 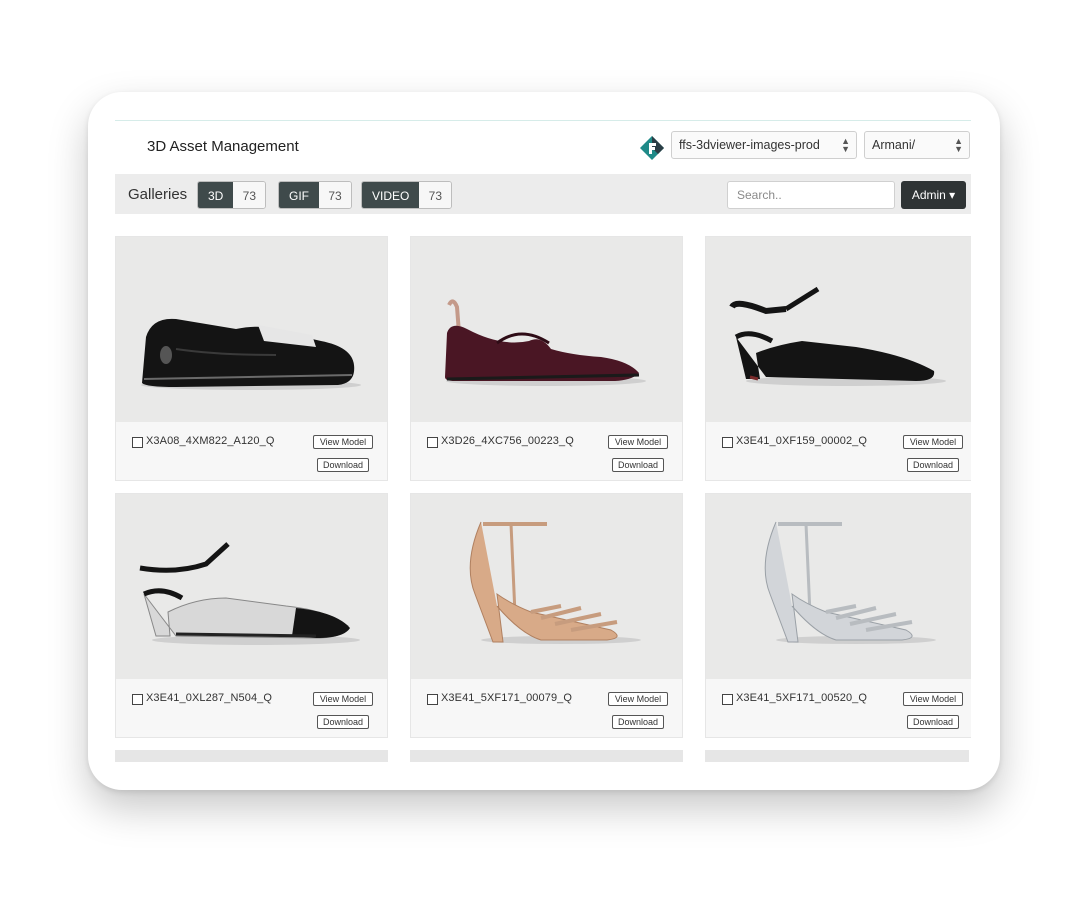 I want to click on asset-code: X3E41_5XF171_00079_Q, so click(x=507, y=698).